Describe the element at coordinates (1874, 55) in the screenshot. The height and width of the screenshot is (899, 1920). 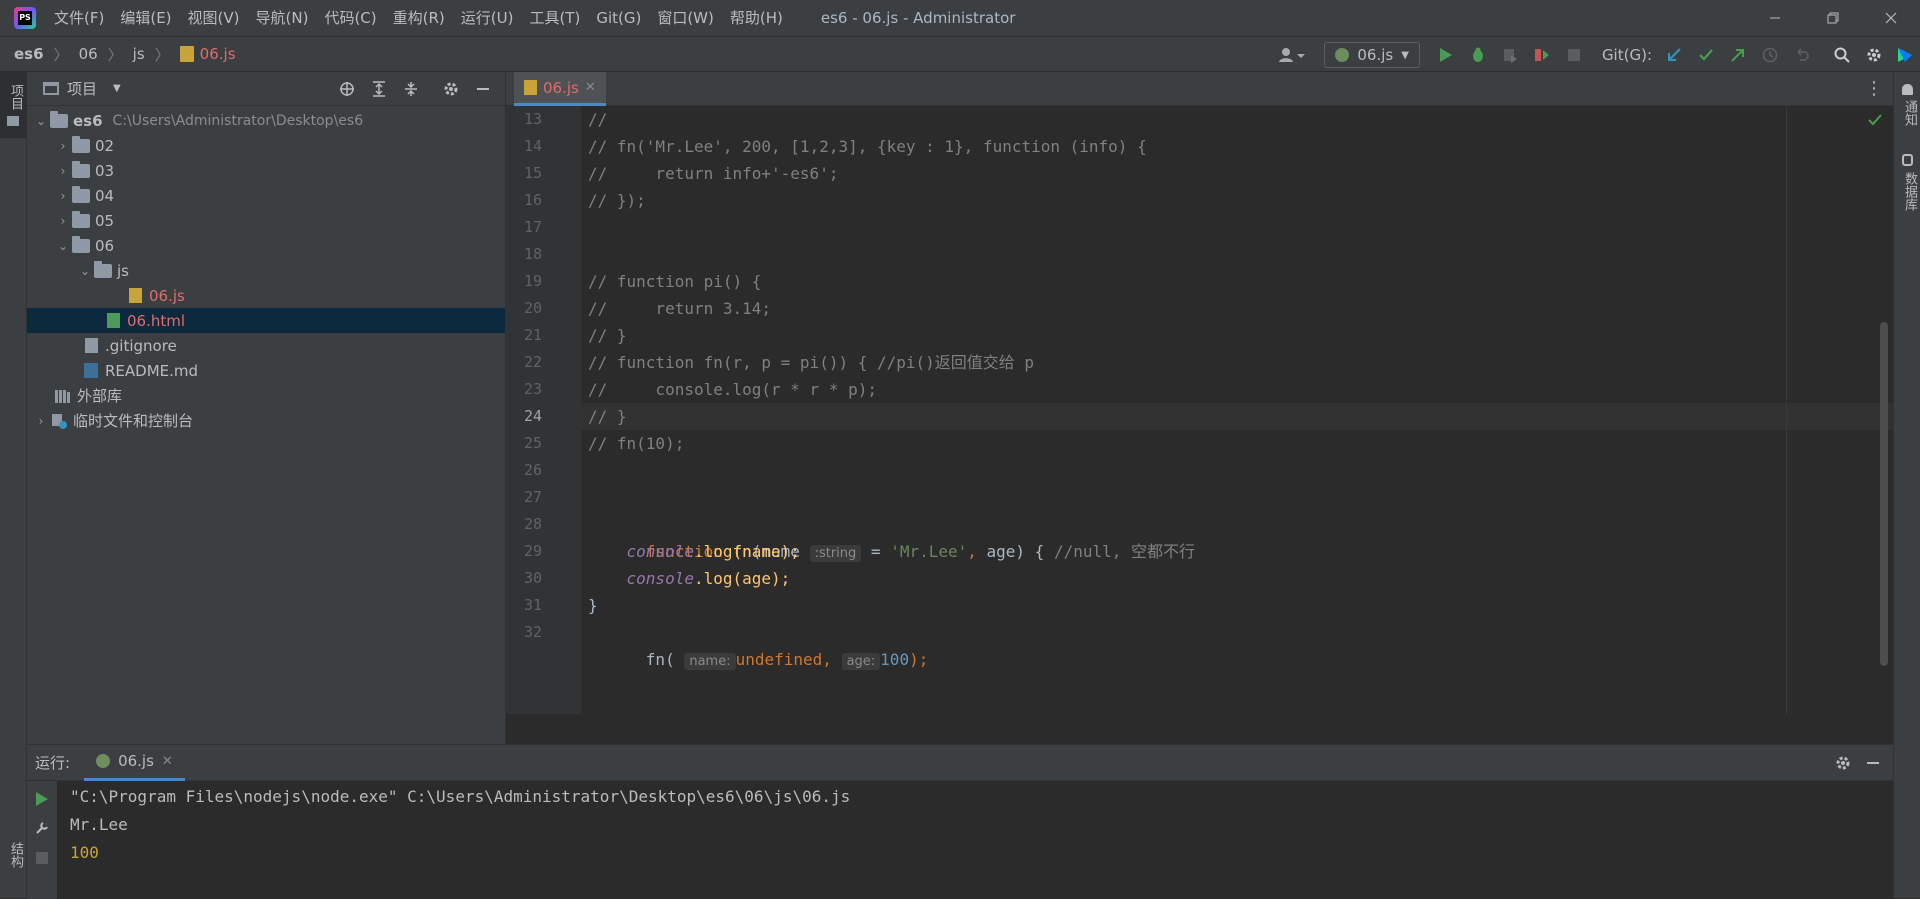
I see `settings-button` at that location.